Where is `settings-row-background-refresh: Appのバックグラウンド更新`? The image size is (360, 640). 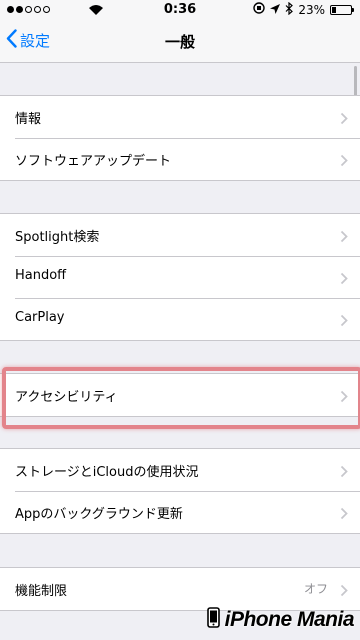
settings-row-background-refresh: Appのバックグラウンド更新 is located at coordinates (180, 512).